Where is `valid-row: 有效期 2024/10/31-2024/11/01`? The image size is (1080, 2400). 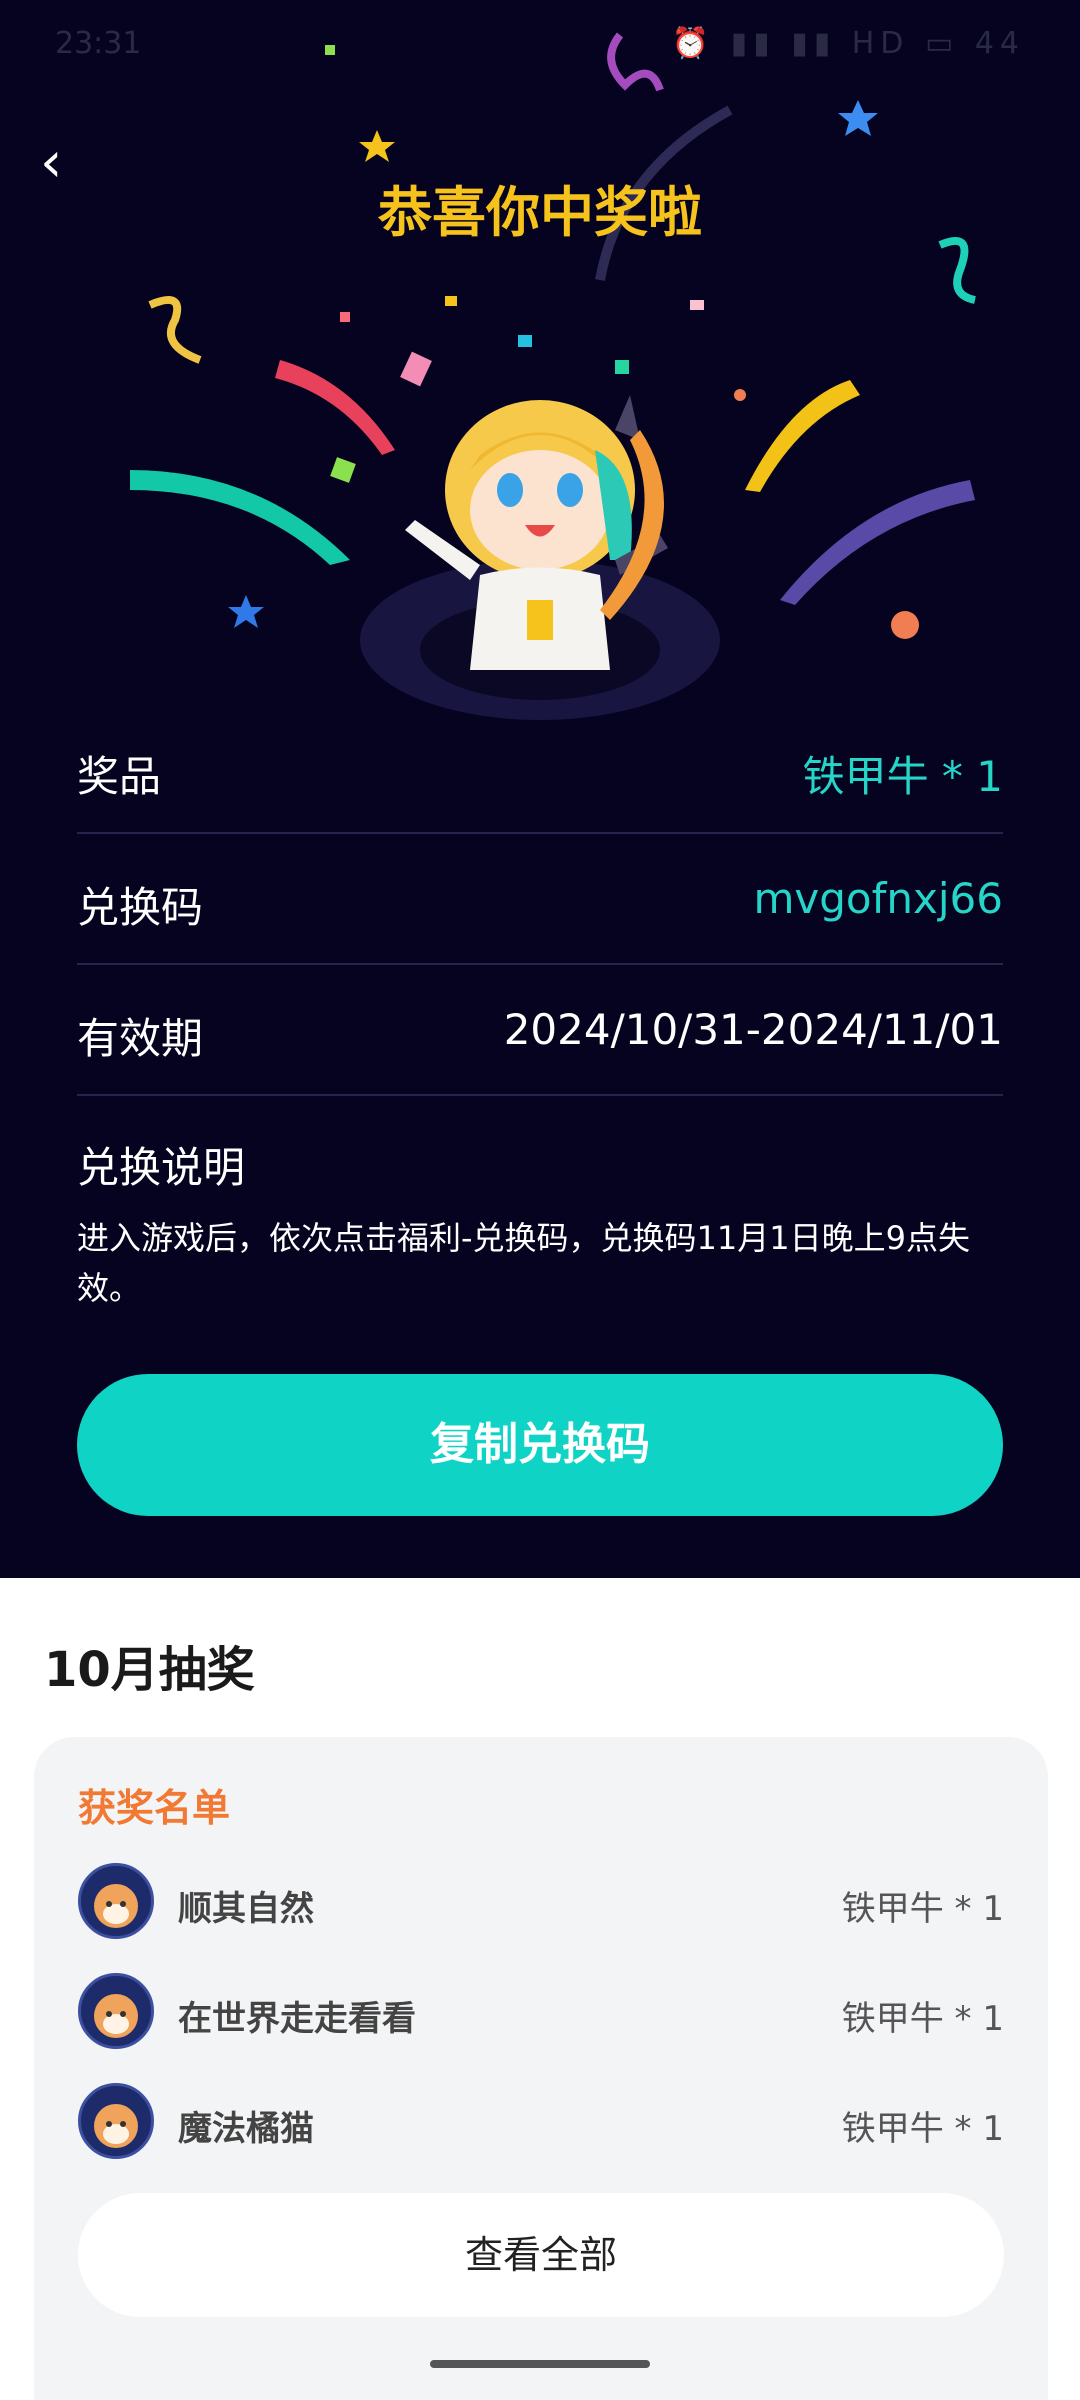 valid-row: 有效期 2024/10/31-2024/11/01 is located at coordinates (540, 1030).